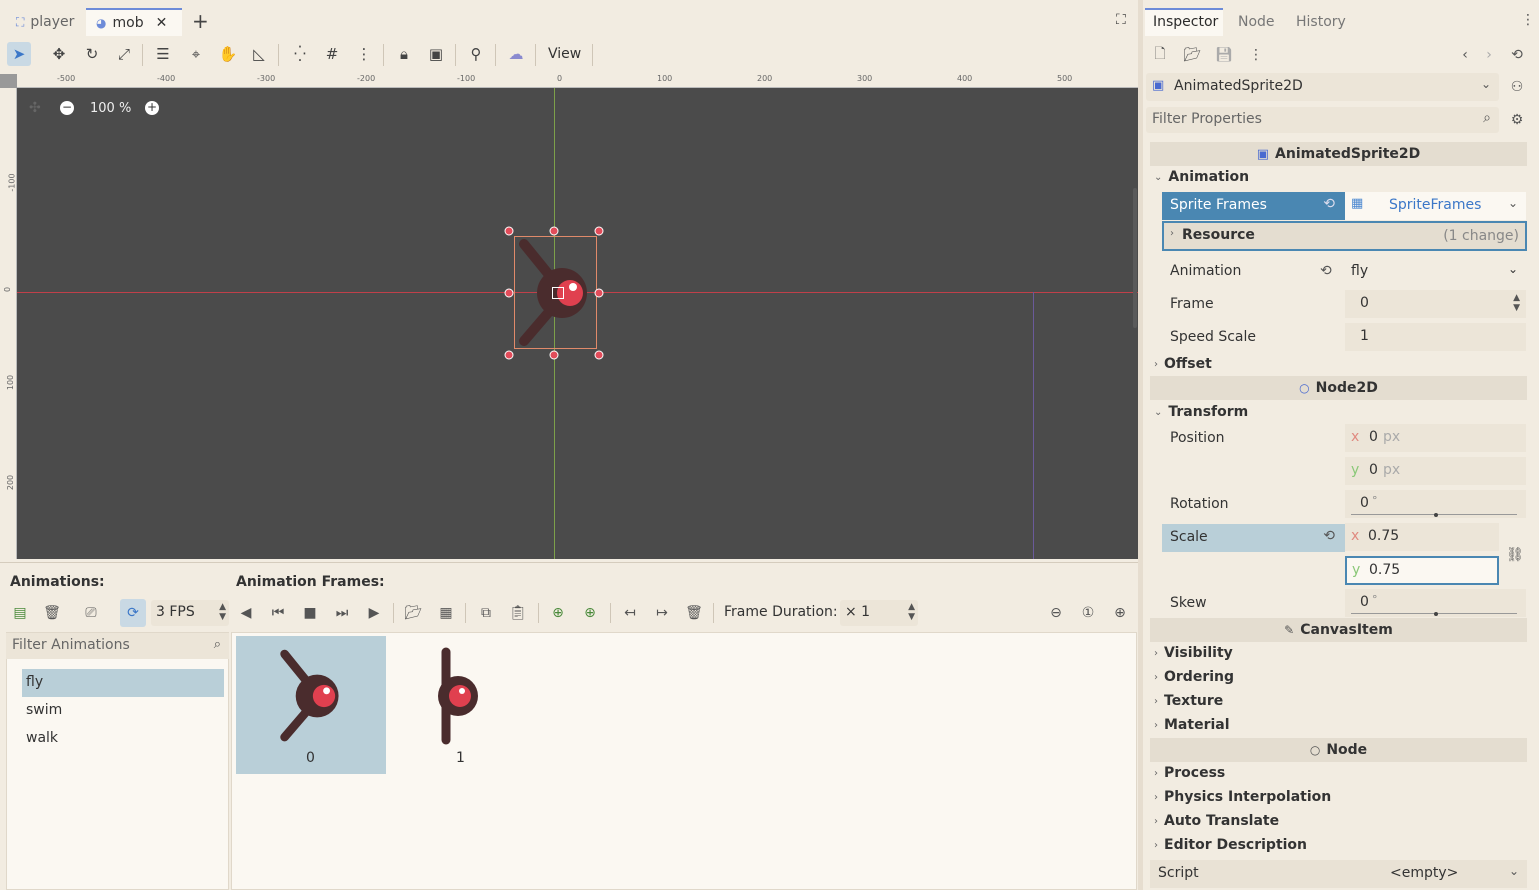  What do you see at coordinates (518, 613) in the screenshot?
I see `paste-icon: 📋︎` at bounding box center [518, 613].